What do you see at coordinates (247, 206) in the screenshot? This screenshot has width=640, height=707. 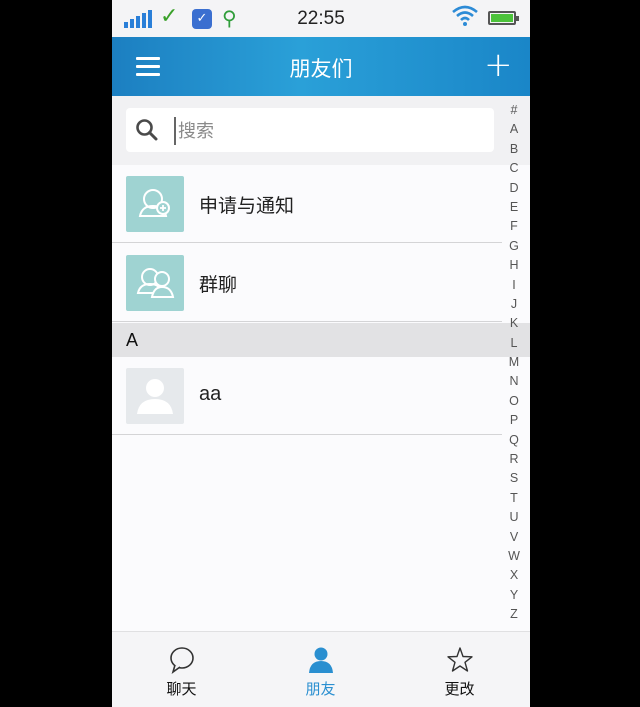 I see `list-item-label: 申请与通知` at bounding box center [247, 206].